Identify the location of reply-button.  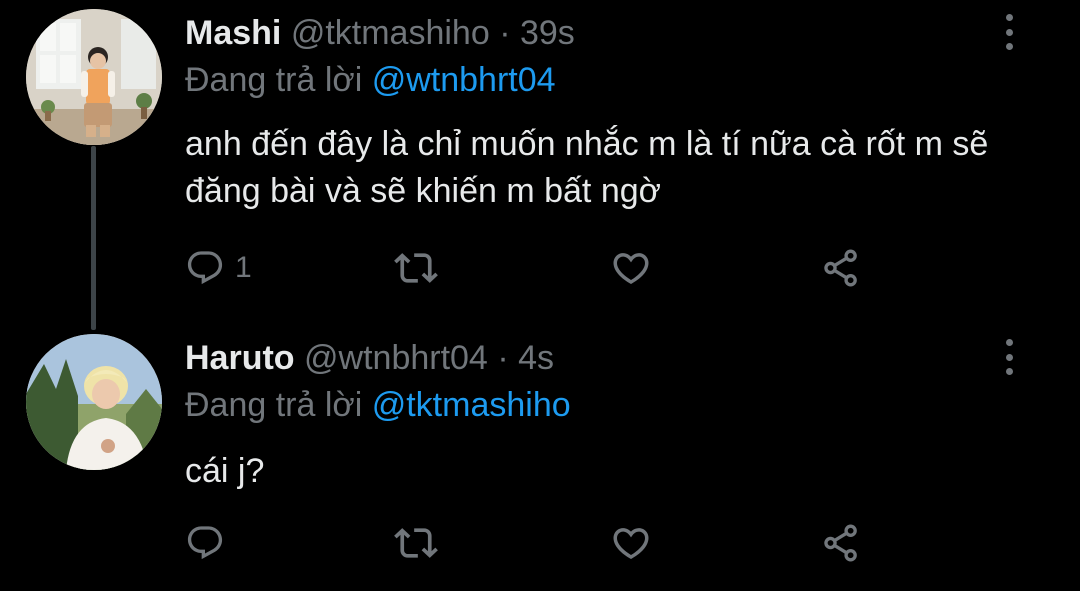
(210, 543).